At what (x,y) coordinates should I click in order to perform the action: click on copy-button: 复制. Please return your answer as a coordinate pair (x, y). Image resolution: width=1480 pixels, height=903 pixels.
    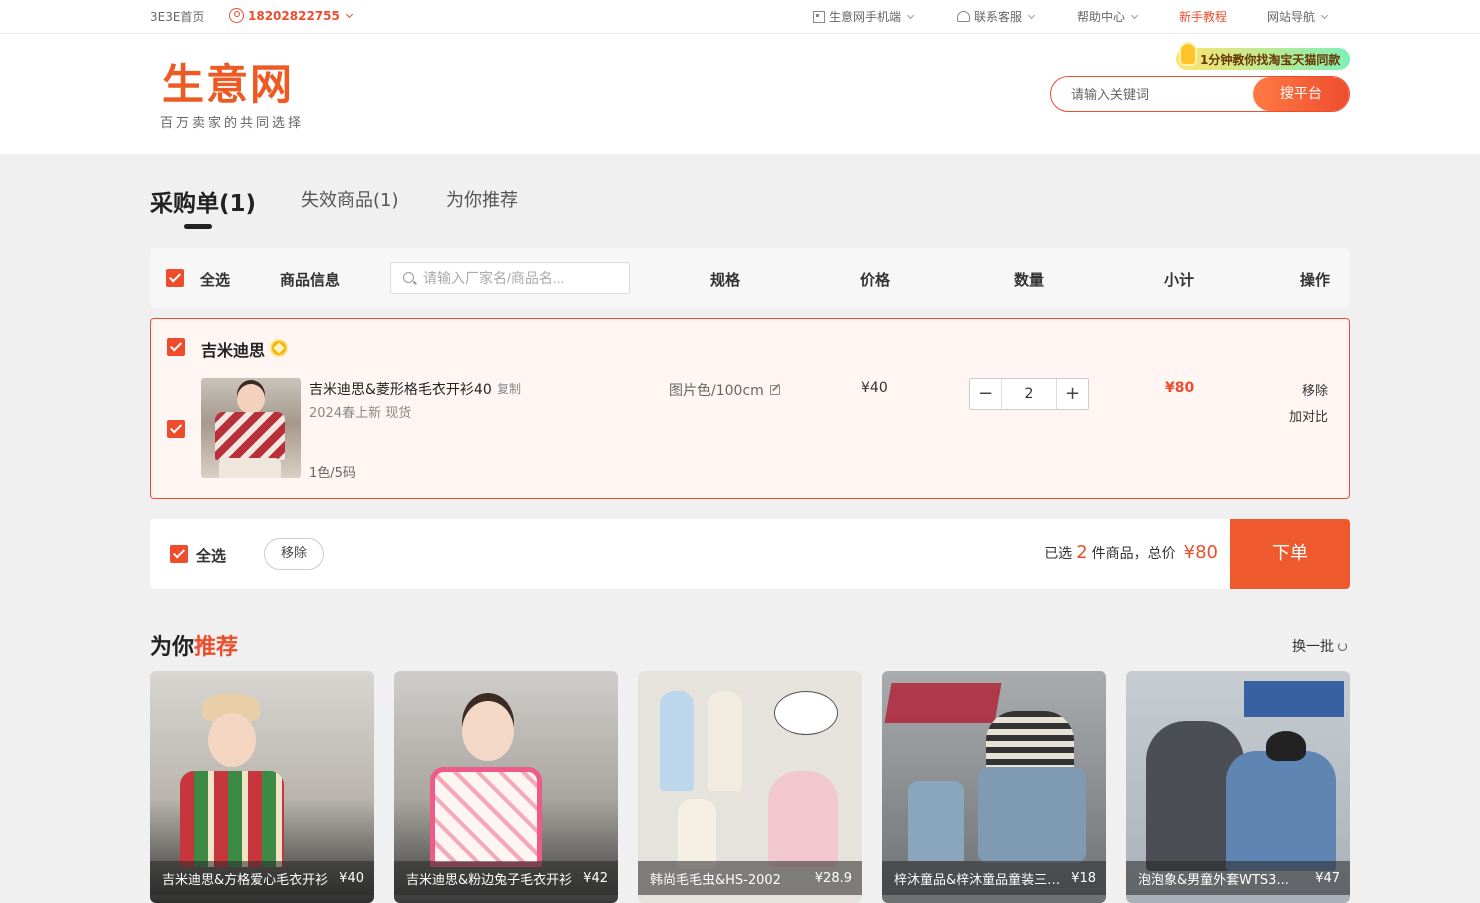
    Looking at the image, I should click on (509, 388).